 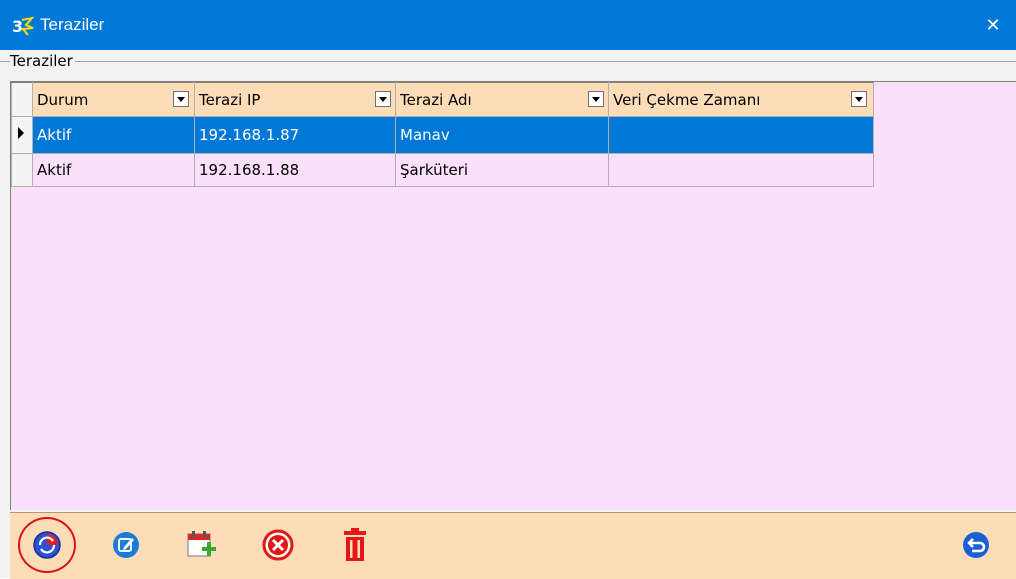 What do you see at coordinates (295, 99) in the screenshot?
I see `column-header-terazi-ip: Terazi IP` at bounding box center [295, 99].